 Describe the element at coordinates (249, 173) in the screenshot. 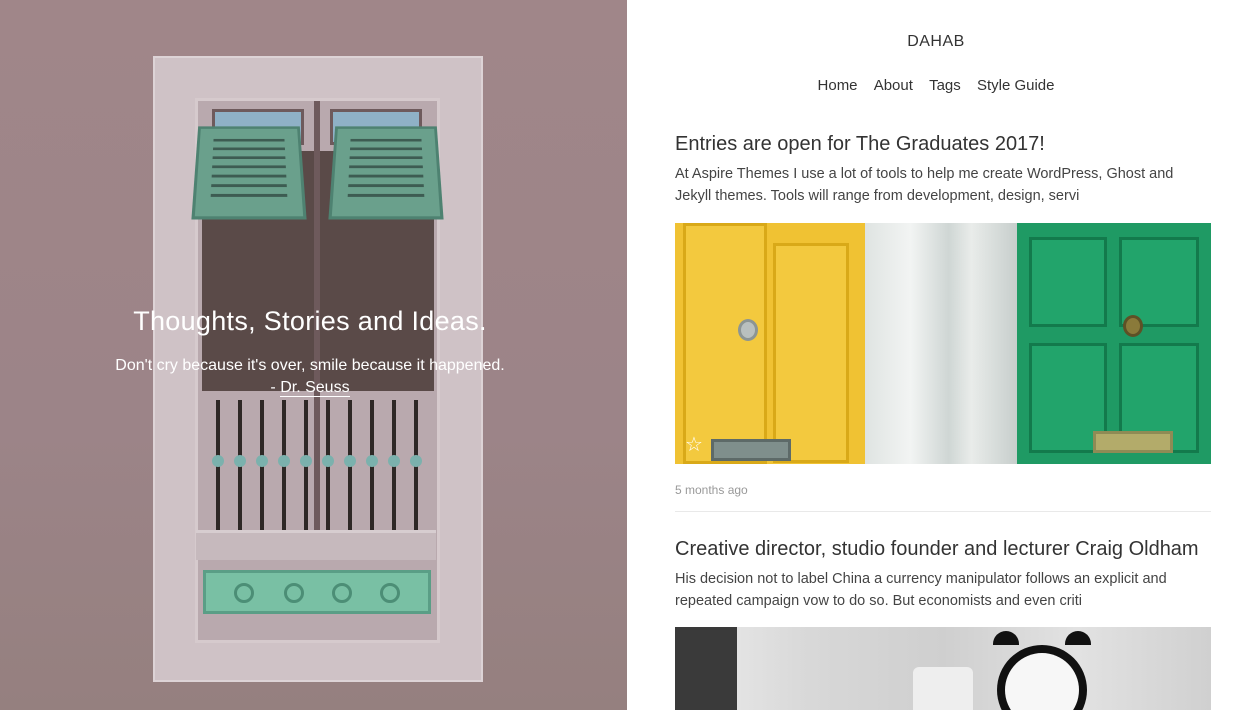

I see `shutter-left` at that location.